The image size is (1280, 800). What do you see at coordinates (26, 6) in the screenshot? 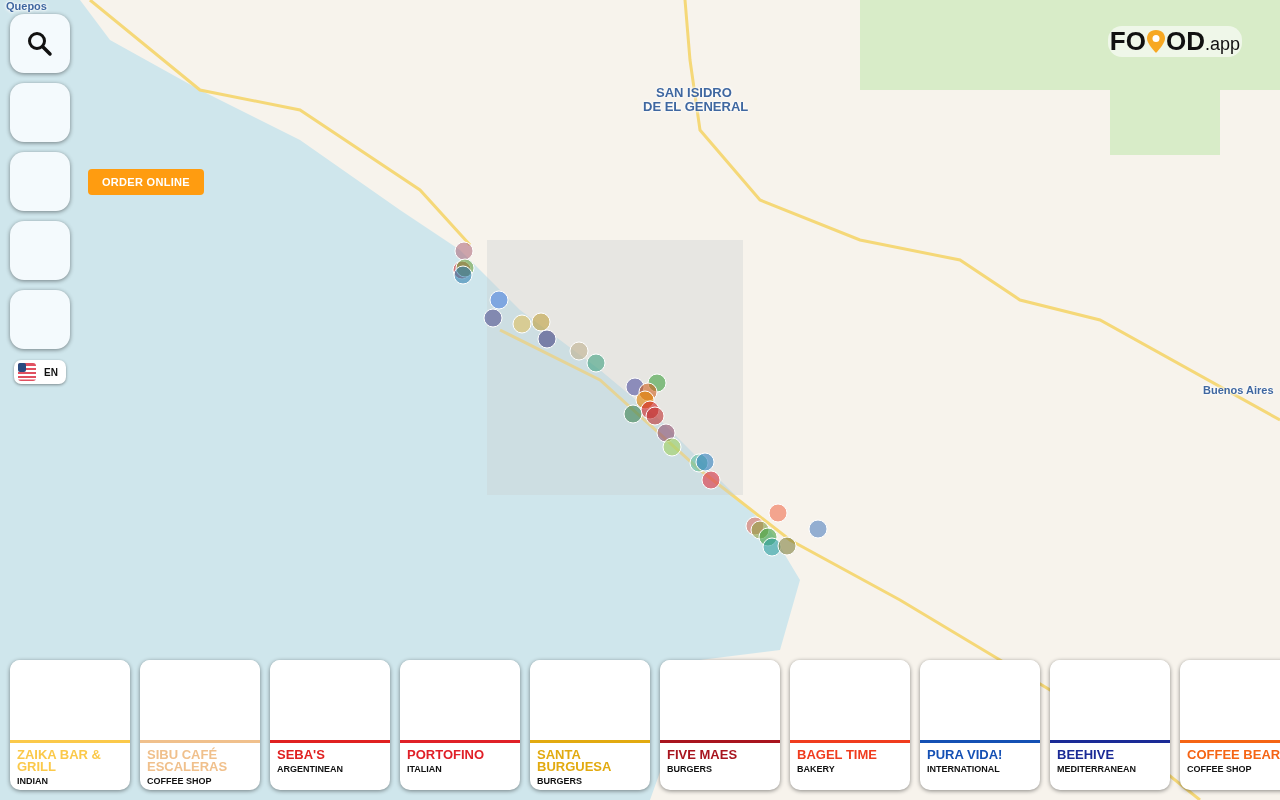
I see `map-label: Quepos` at bounding box center [26, 6].